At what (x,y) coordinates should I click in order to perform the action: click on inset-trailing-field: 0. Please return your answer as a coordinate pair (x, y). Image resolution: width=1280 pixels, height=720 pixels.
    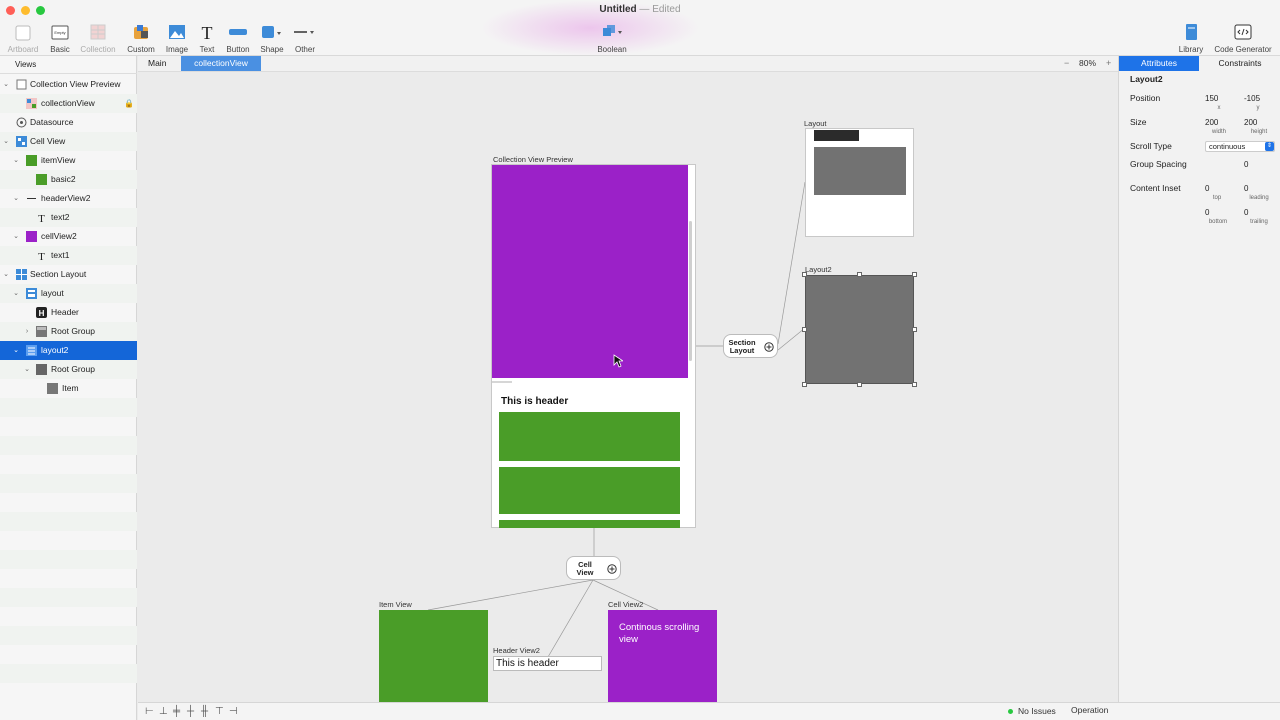
    Looking at the image, I should click on (1246, 212).